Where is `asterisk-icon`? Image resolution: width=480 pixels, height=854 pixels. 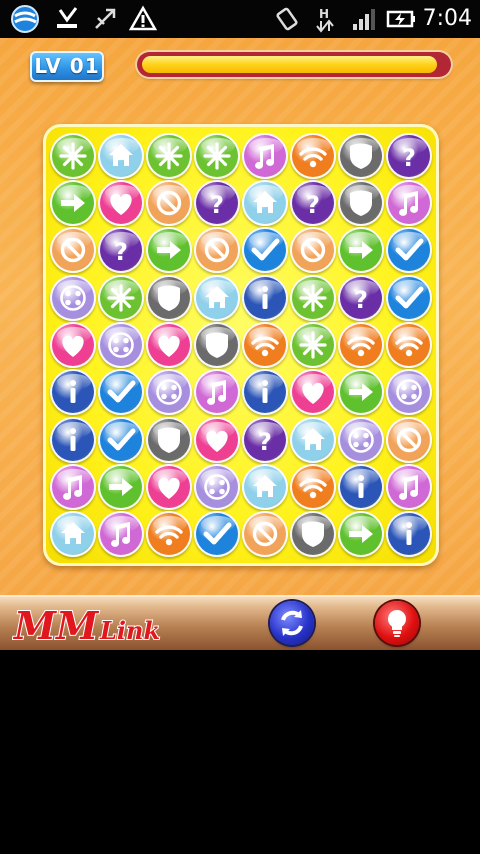 asterisk-icon is located at coordinates (313, 345).